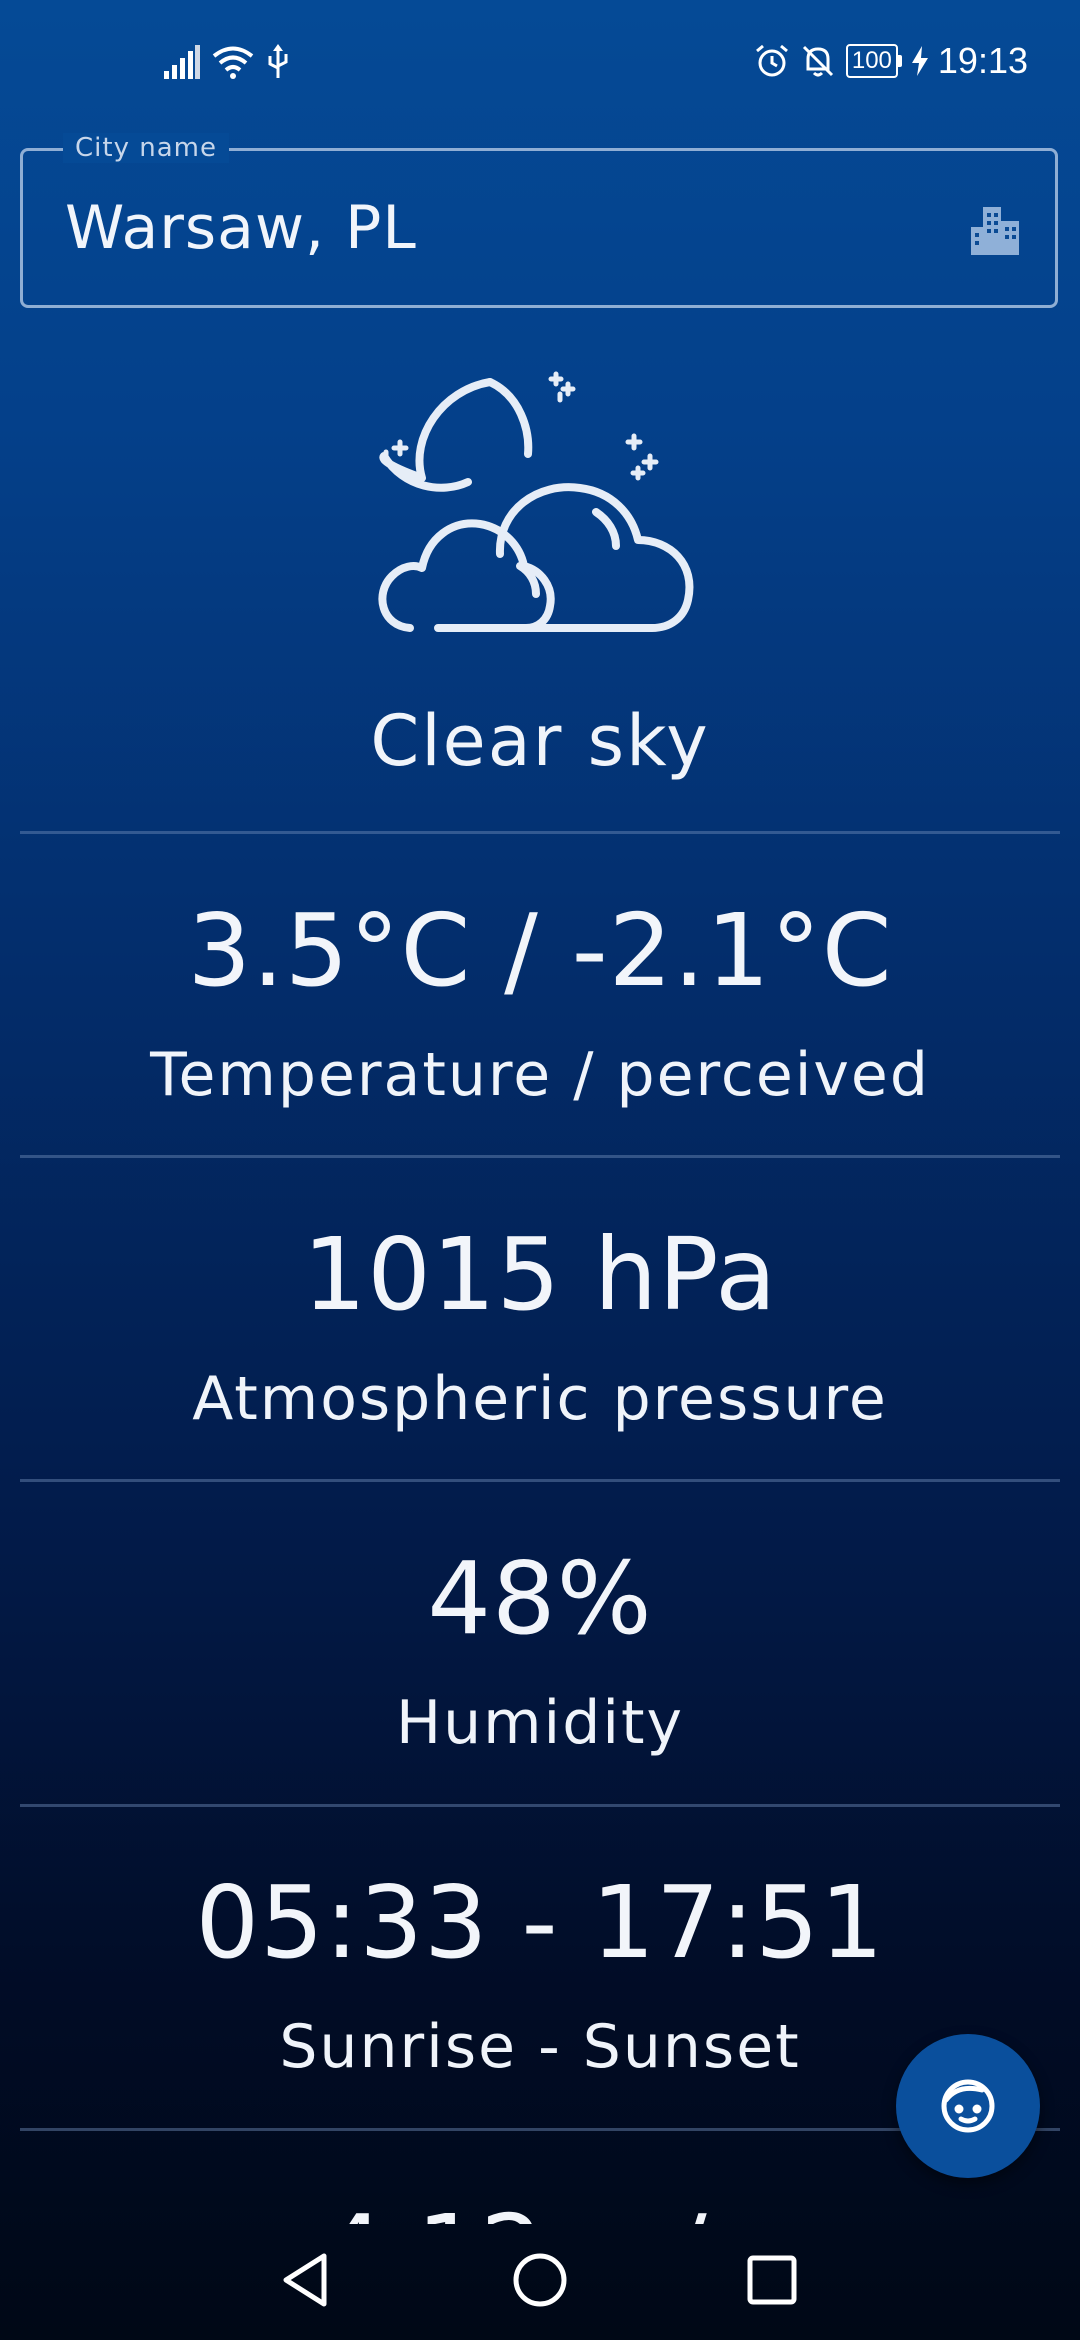 The height and width of the screenshot is (2340, 1080). Describe the element at coordinates (241, 228) in the screenshot. I see `city-name-input: Warsaw, PL` at that location.